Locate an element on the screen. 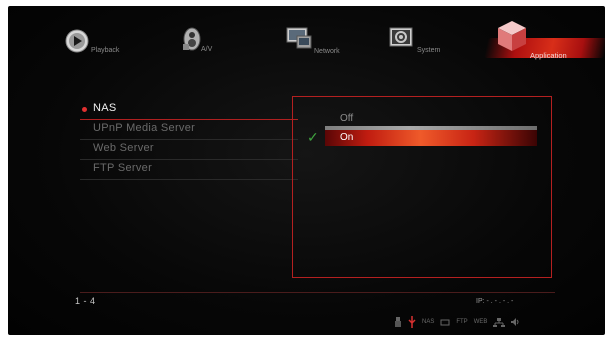 This screenshot has height=340, width=613. tab-system: System is located at coordinates (420, 48).